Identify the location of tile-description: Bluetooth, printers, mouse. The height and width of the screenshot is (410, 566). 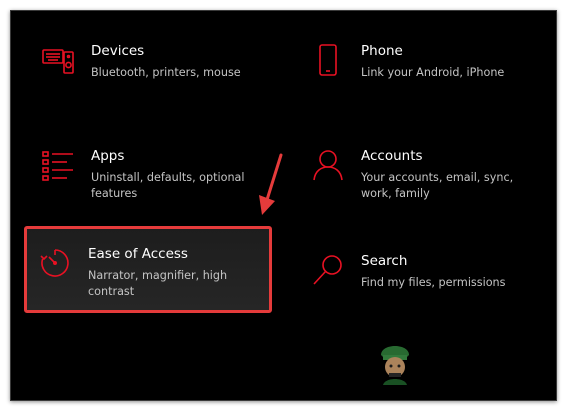
(166, 72).